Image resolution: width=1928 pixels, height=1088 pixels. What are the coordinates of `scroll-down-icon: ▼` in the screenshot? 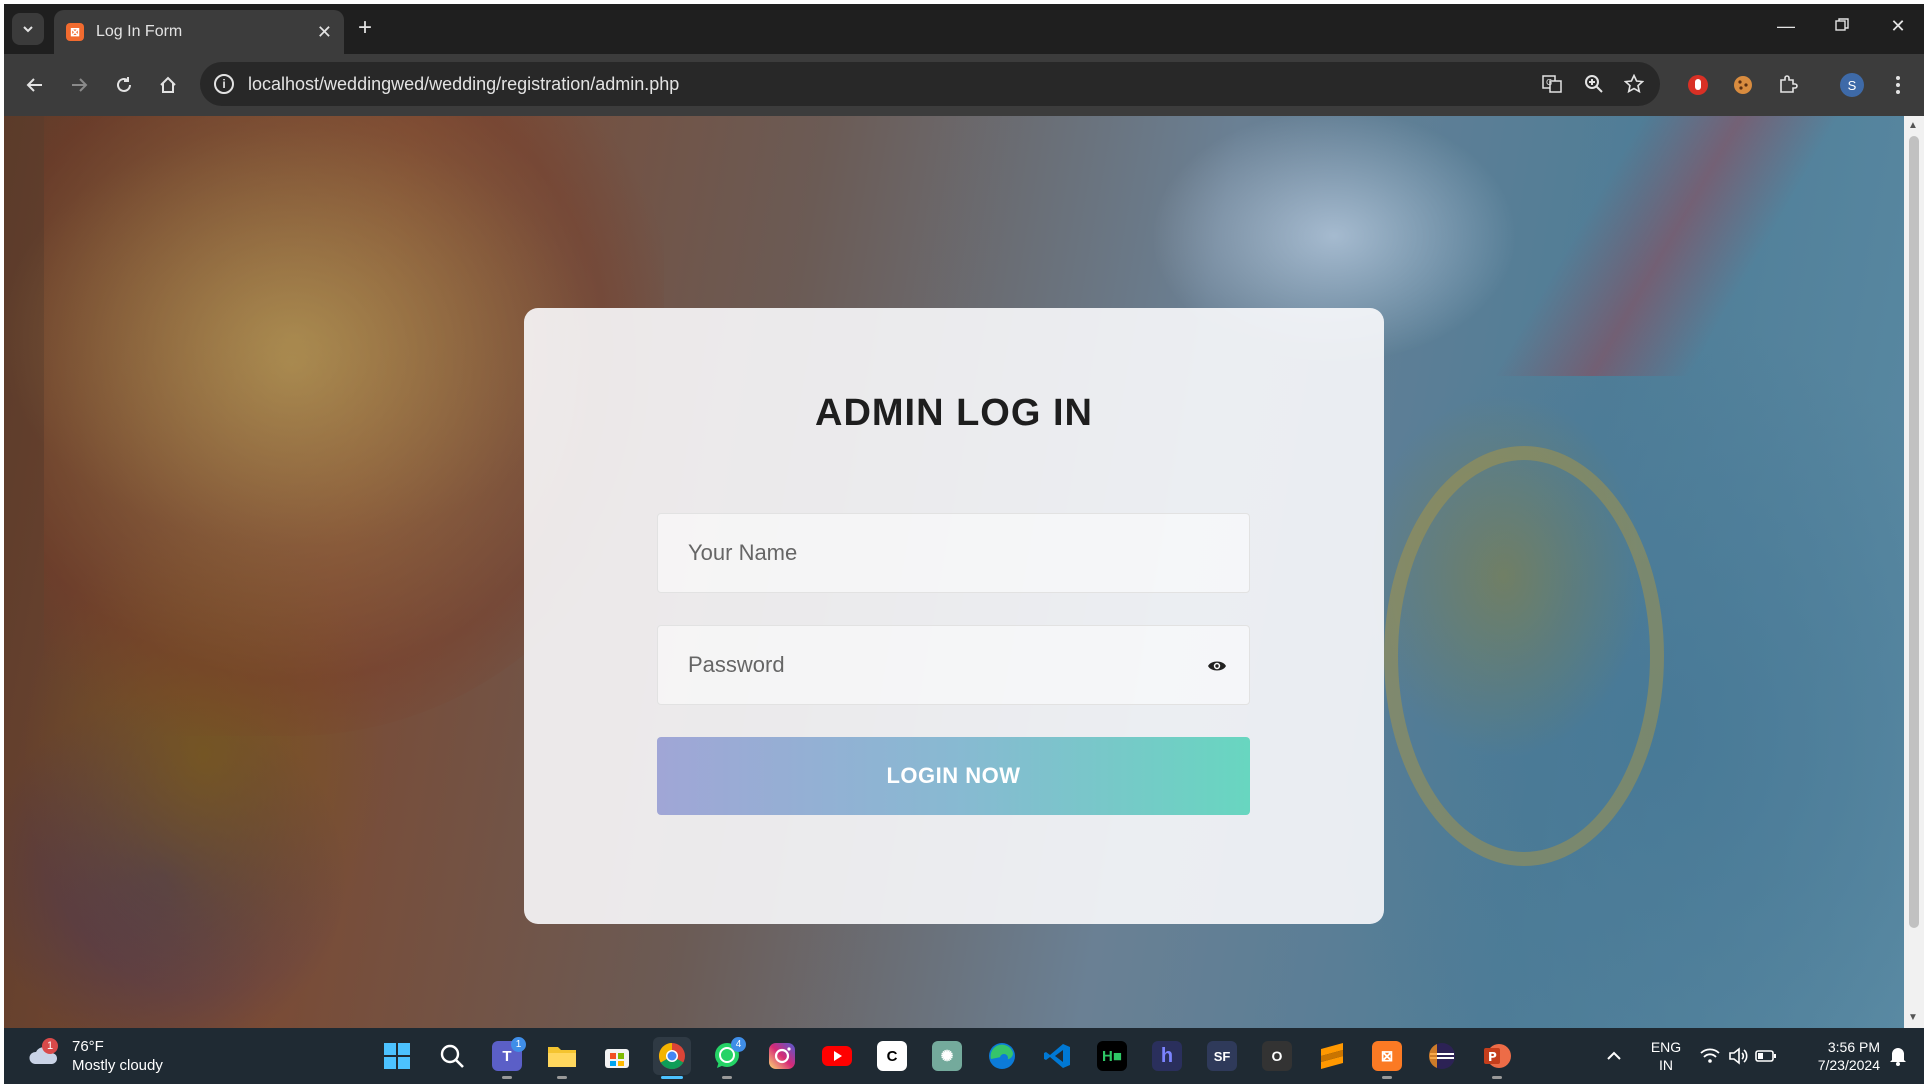 It's located at (1913, 1017).